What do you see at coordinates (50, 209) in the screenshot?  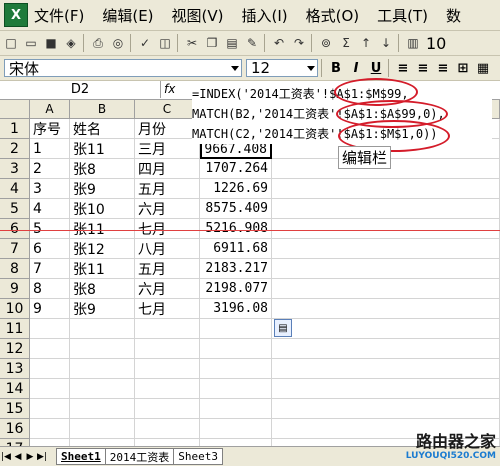 I see `table-cell: 4` at bounding box center [50, 209].